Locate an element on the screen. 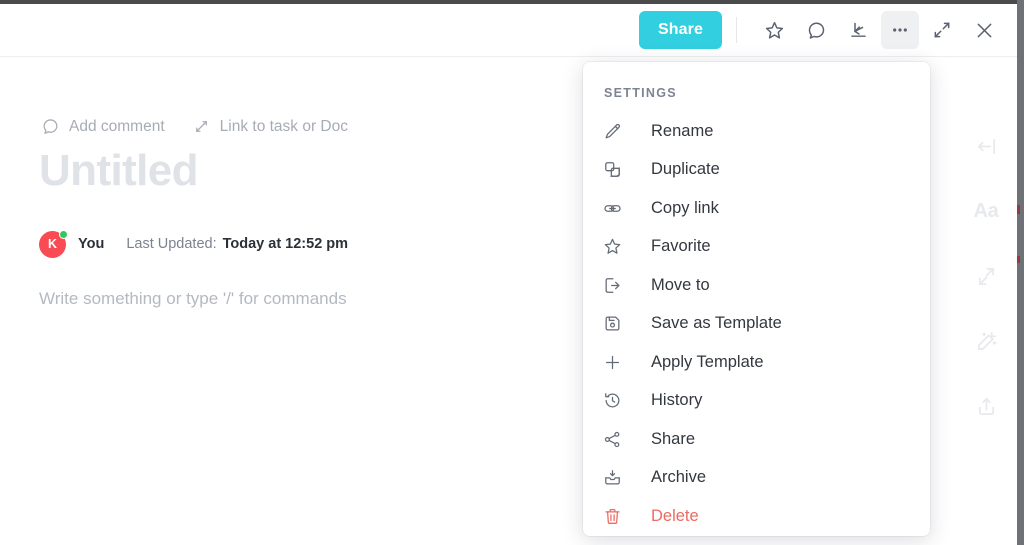 This screenshot has height=545, width=1024. chrome-mark-upper is located at coordinates (1018, 209).